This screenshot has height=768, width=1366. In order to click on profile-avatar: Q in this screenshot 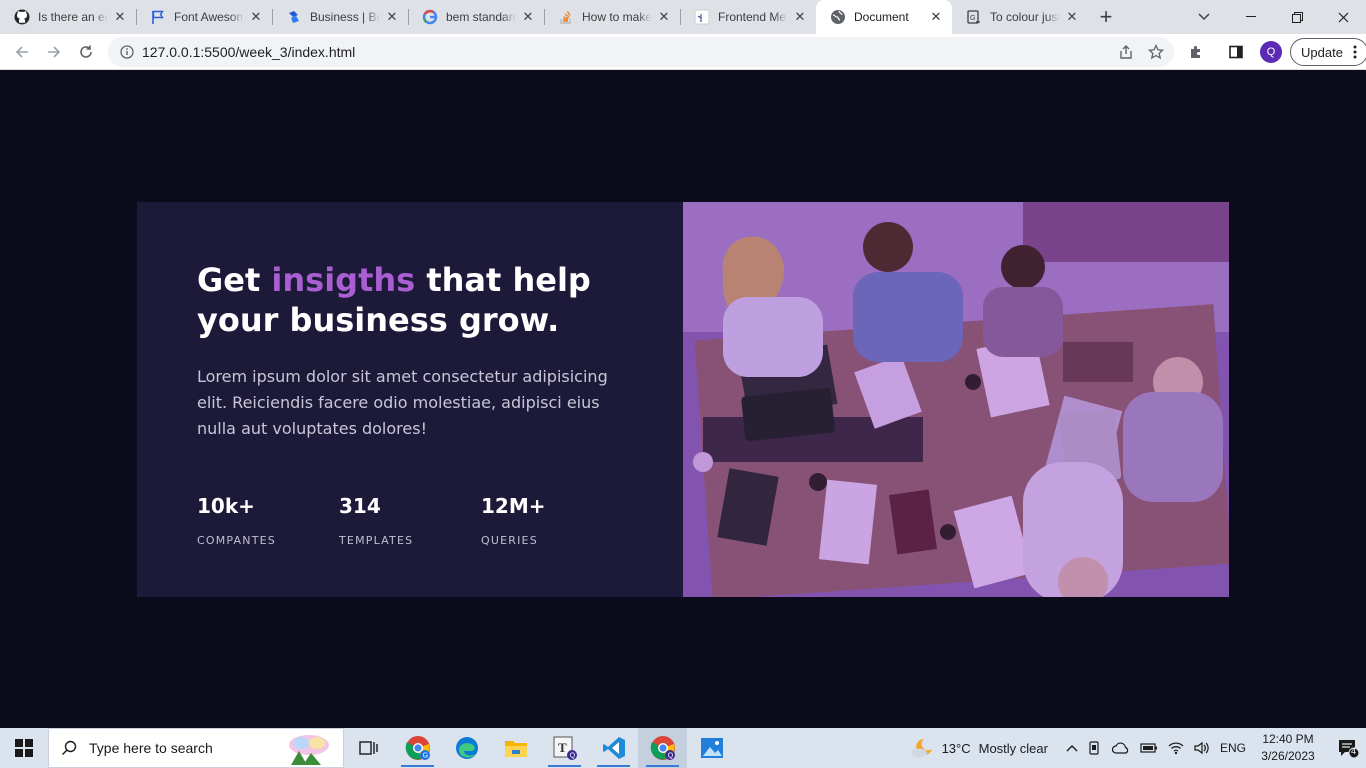, I will do `click(1271, 52)`.